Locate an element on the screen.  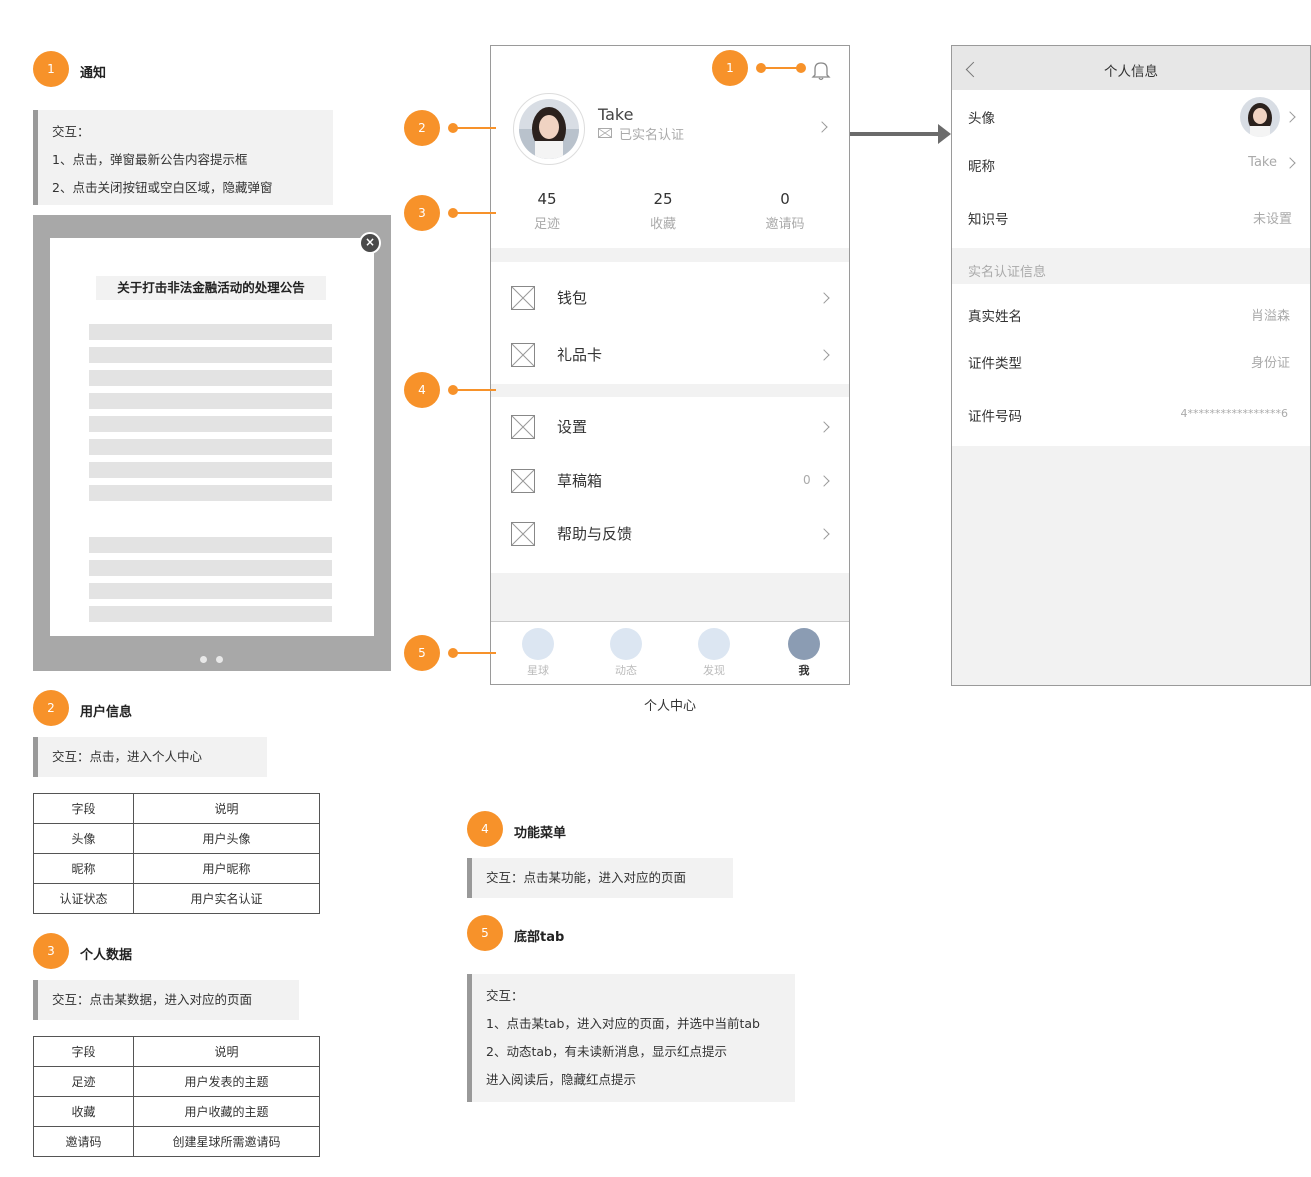
menu-item-wallet: 钱包 is located at coordinates (670, 299).